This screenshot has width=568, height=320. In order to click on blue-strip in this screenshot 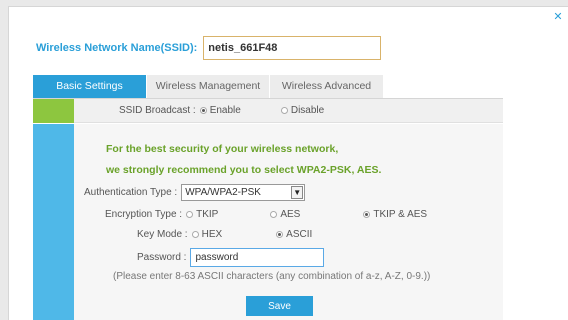, I will do `click(53, 222)`.